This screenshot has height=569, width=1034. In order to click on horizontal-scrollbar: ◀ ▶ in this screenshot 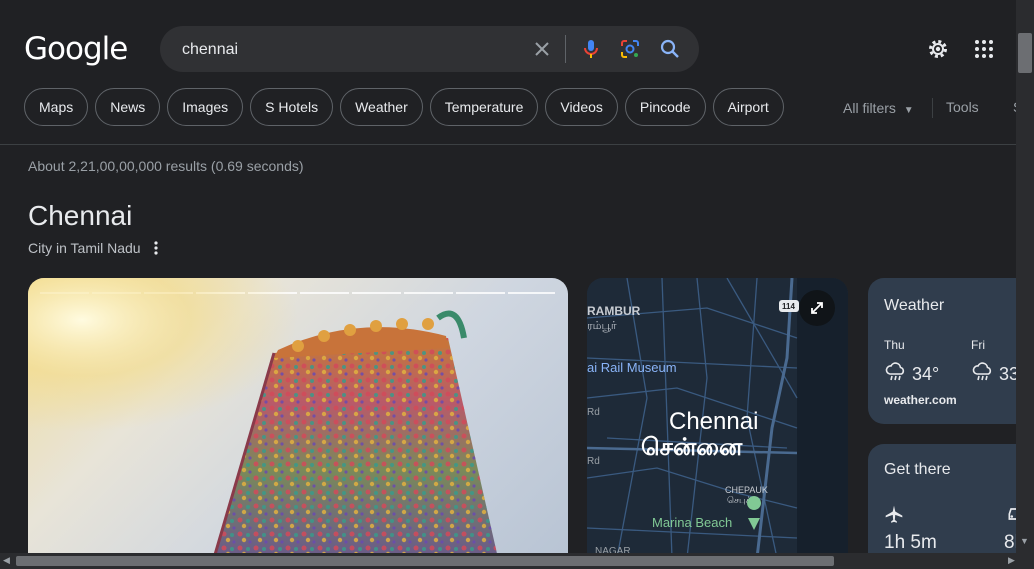, I will do `click(517, 561)`.